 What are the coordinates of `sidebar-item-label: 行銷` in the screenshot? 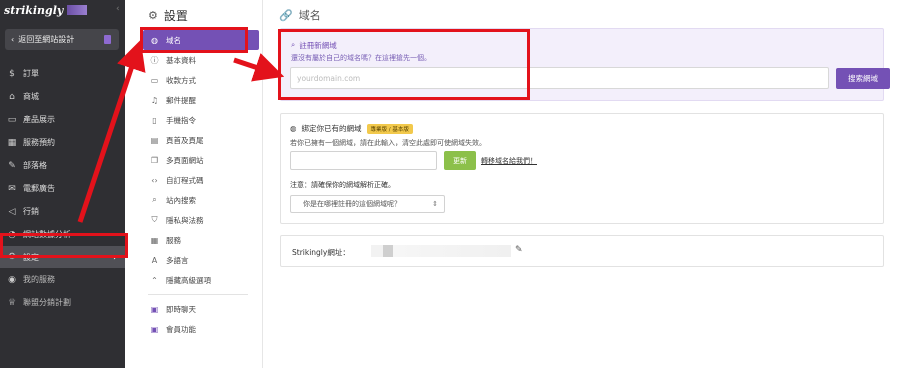 It's located at (31, 211).